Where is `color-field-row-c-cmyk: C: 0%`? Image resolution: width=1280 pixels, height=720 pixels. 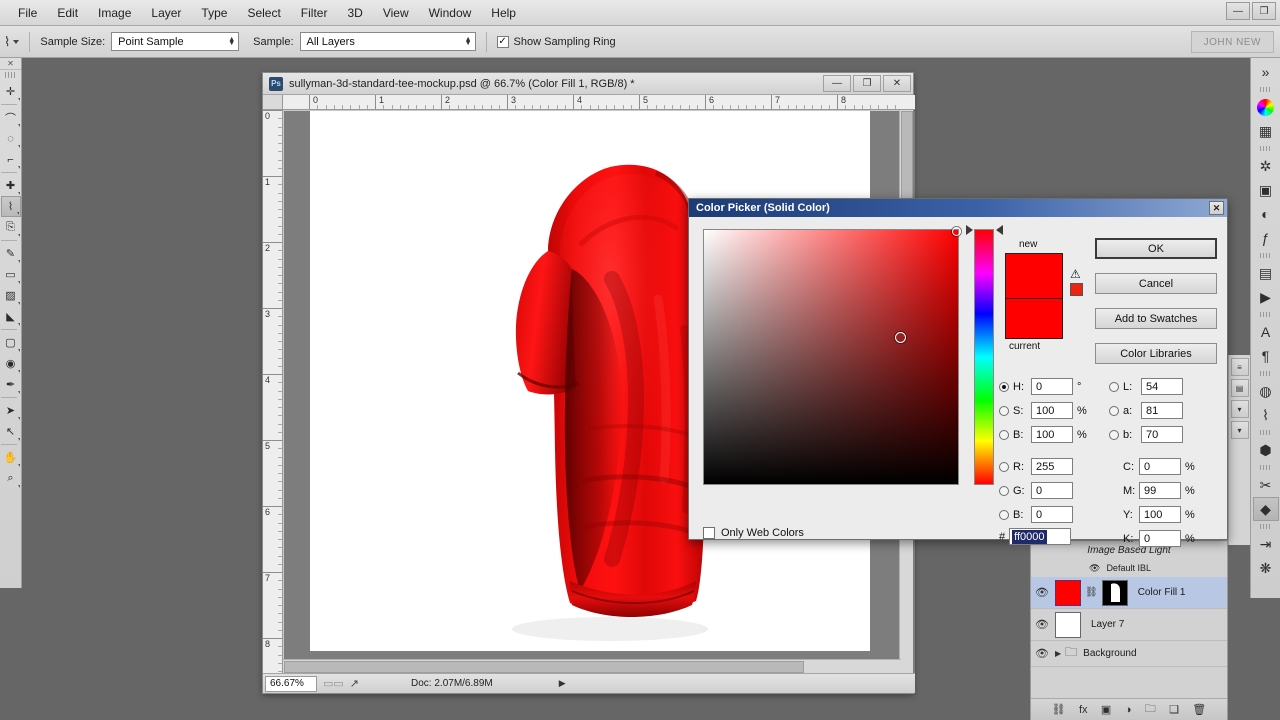
color-field-row-c-cmyk: C: 0% is located at coordinates (1159, 466).